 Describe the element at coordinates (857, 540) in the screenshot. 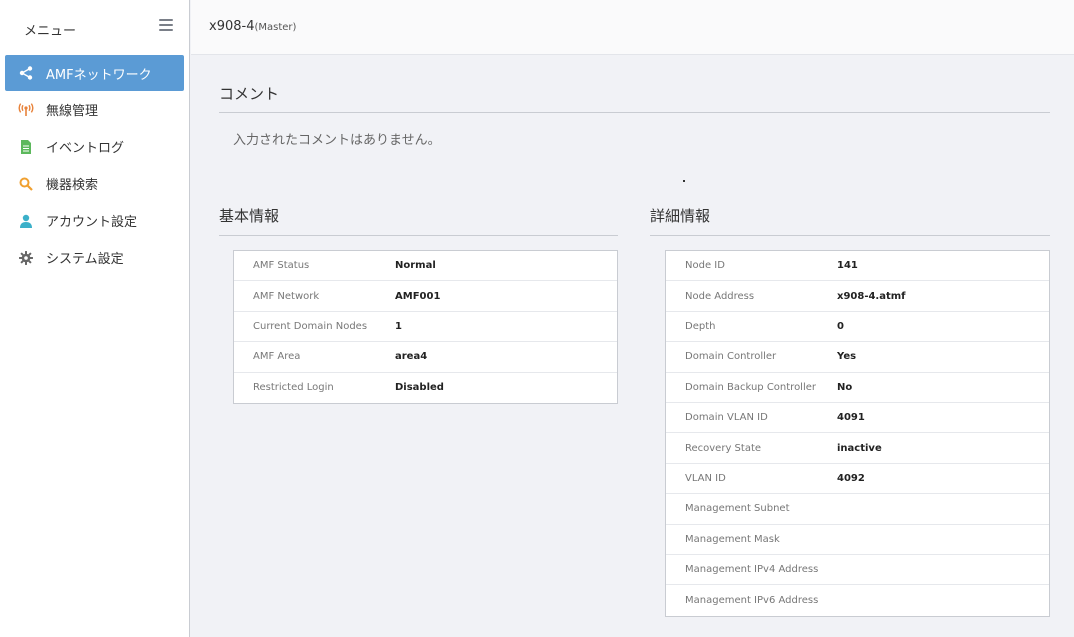

I see `table-row: Management Mask` at that location.